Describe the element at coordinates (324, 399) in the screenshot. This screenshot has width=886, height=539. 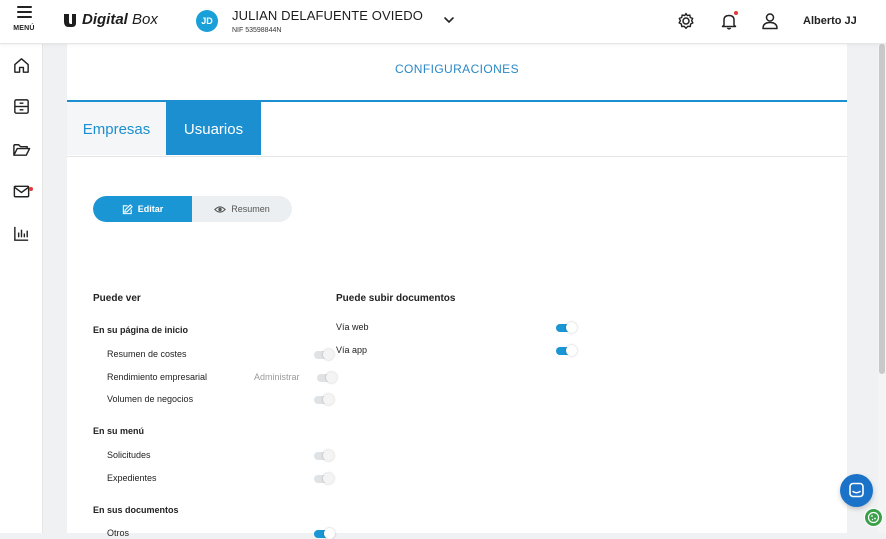
I see `toggle-volume` at that location.